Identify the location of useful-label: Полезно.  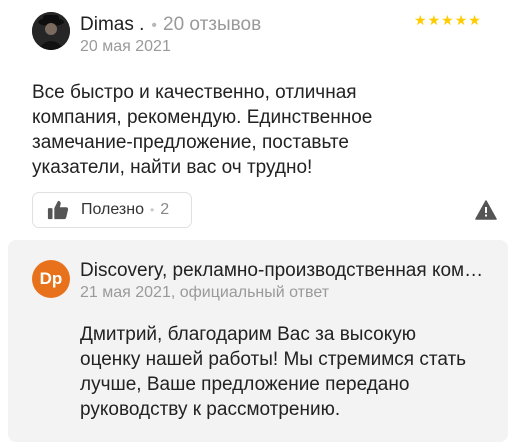
(112, 209).